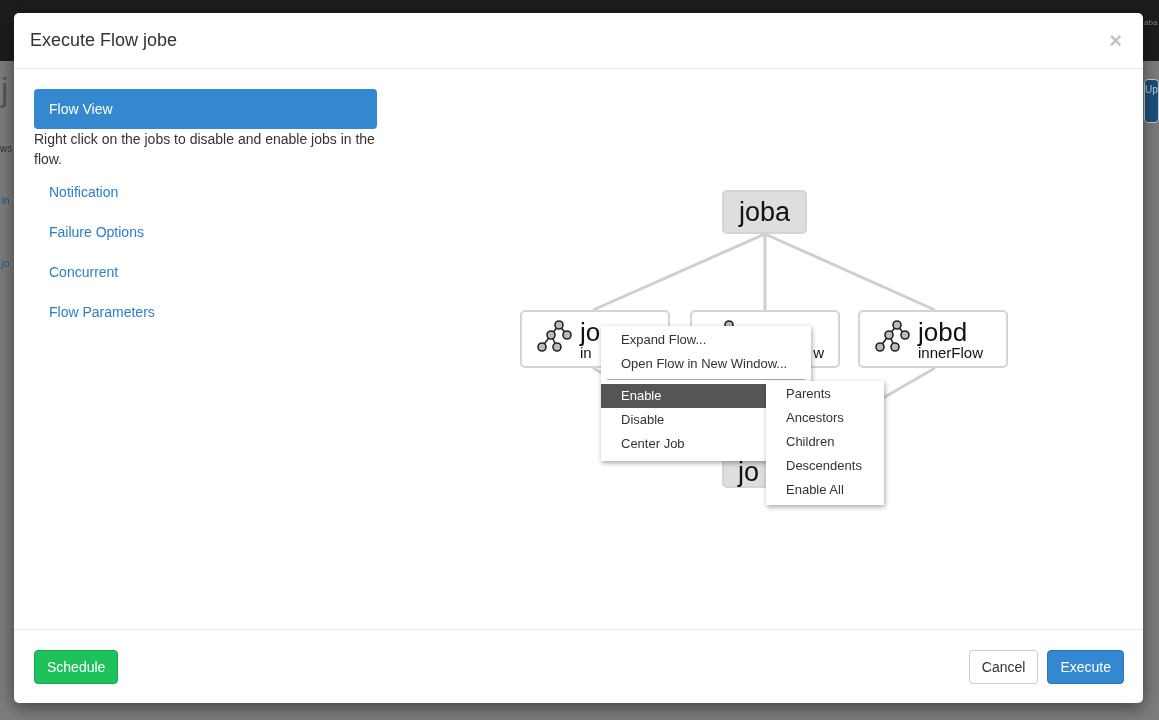  Describe the element at coordinates (1085, 666) in the screenshot. I see `footer-button: Execute` at that location.